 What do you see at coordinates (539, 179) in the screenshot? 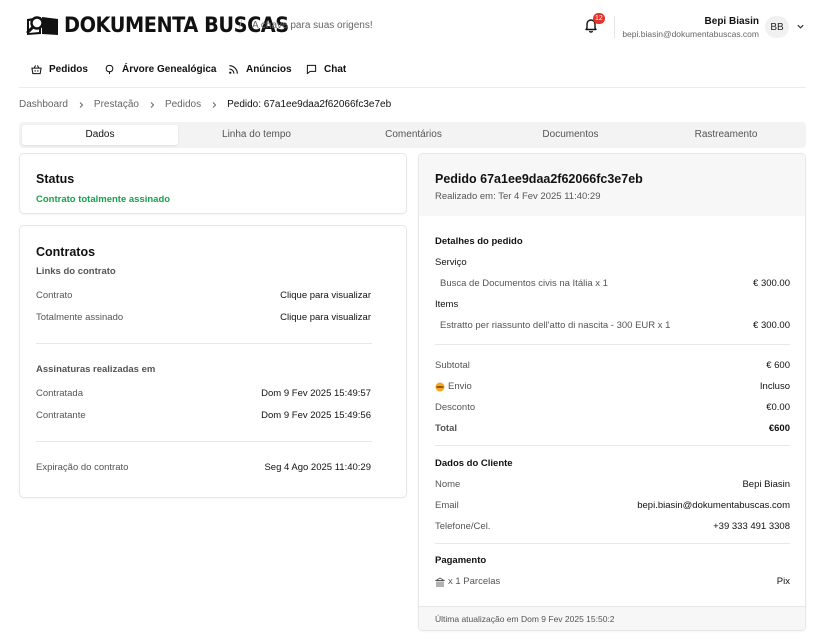
I see `order-title: Pedido 67a1ee9daa2f62066fc3e7eb` at bounding box center [539, 179].